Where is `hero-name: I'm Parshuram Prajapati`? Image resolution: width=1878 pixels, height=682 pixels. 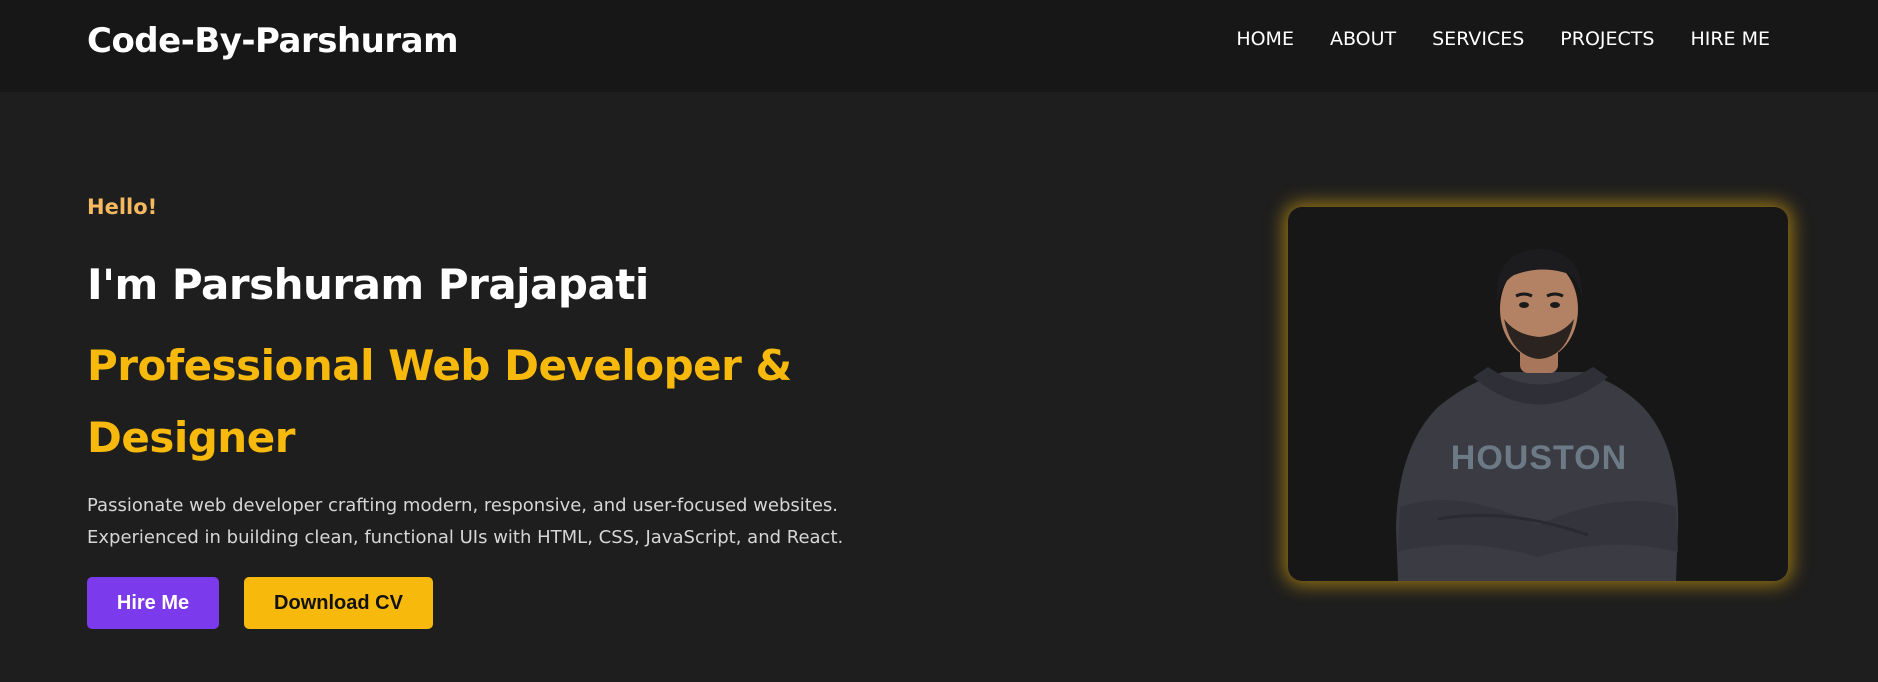 hero-name: I'm Parshuram Prajapati is located at coordinates (368, 284).